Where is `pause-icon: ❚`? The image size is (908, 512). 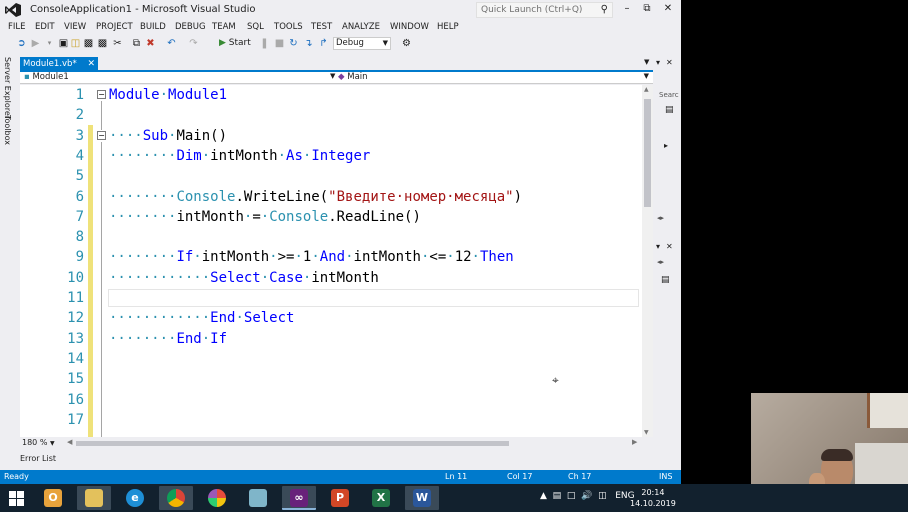 pause-icon: ❚ is located at coordinates (264, 43).